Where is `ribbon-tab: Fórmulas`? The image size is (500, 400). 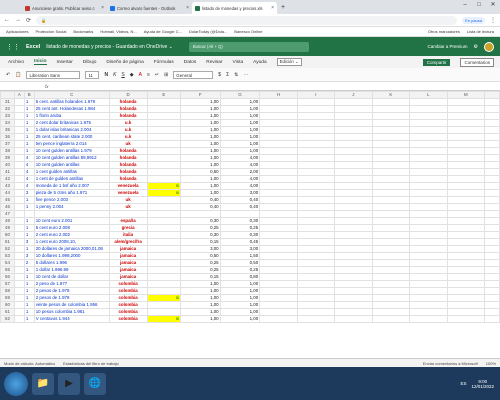
ribbon-tab: Fórmulas is located at coordinates (164, 62).